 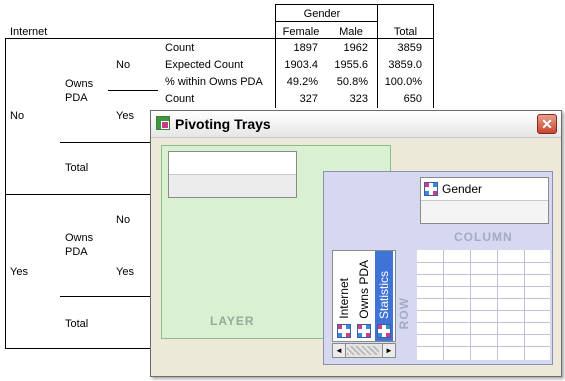 I want to click on female-value: 49.2%, so click(x=302, y=82).